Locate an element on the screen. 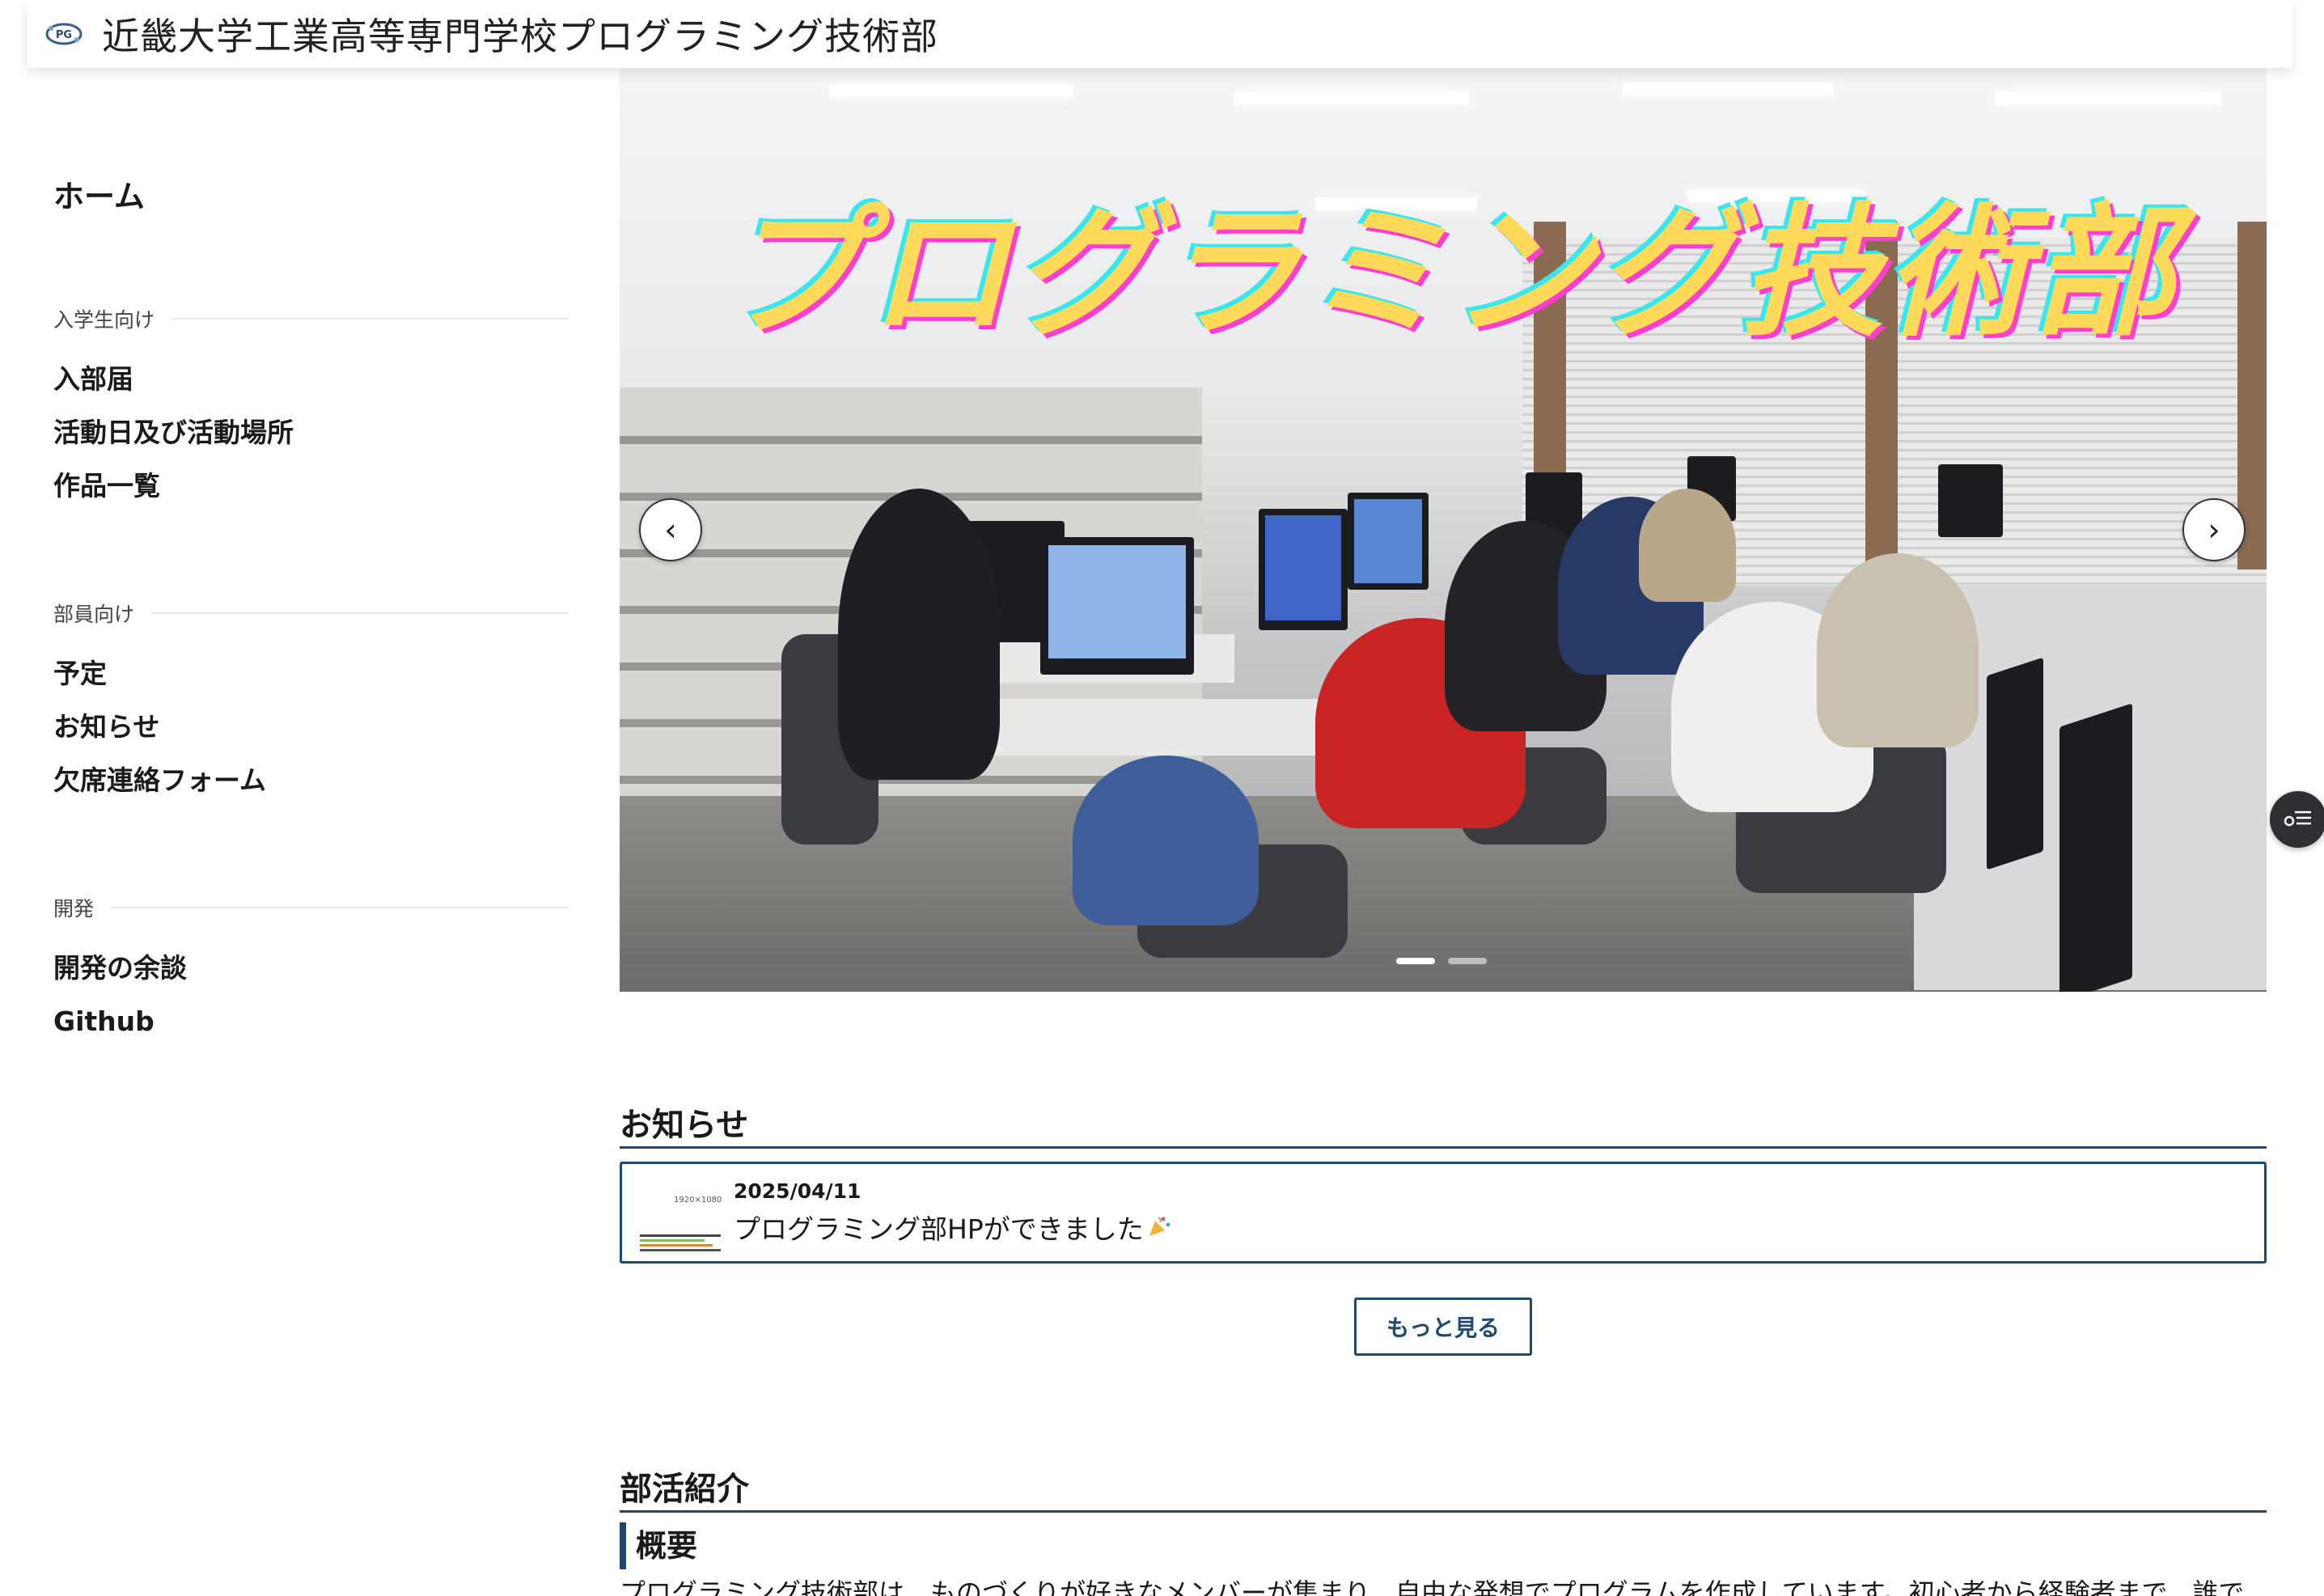 This screenshot has width=2324, height=1596. sidebar-item-home: ホーム is located at coordinates (99, 193).